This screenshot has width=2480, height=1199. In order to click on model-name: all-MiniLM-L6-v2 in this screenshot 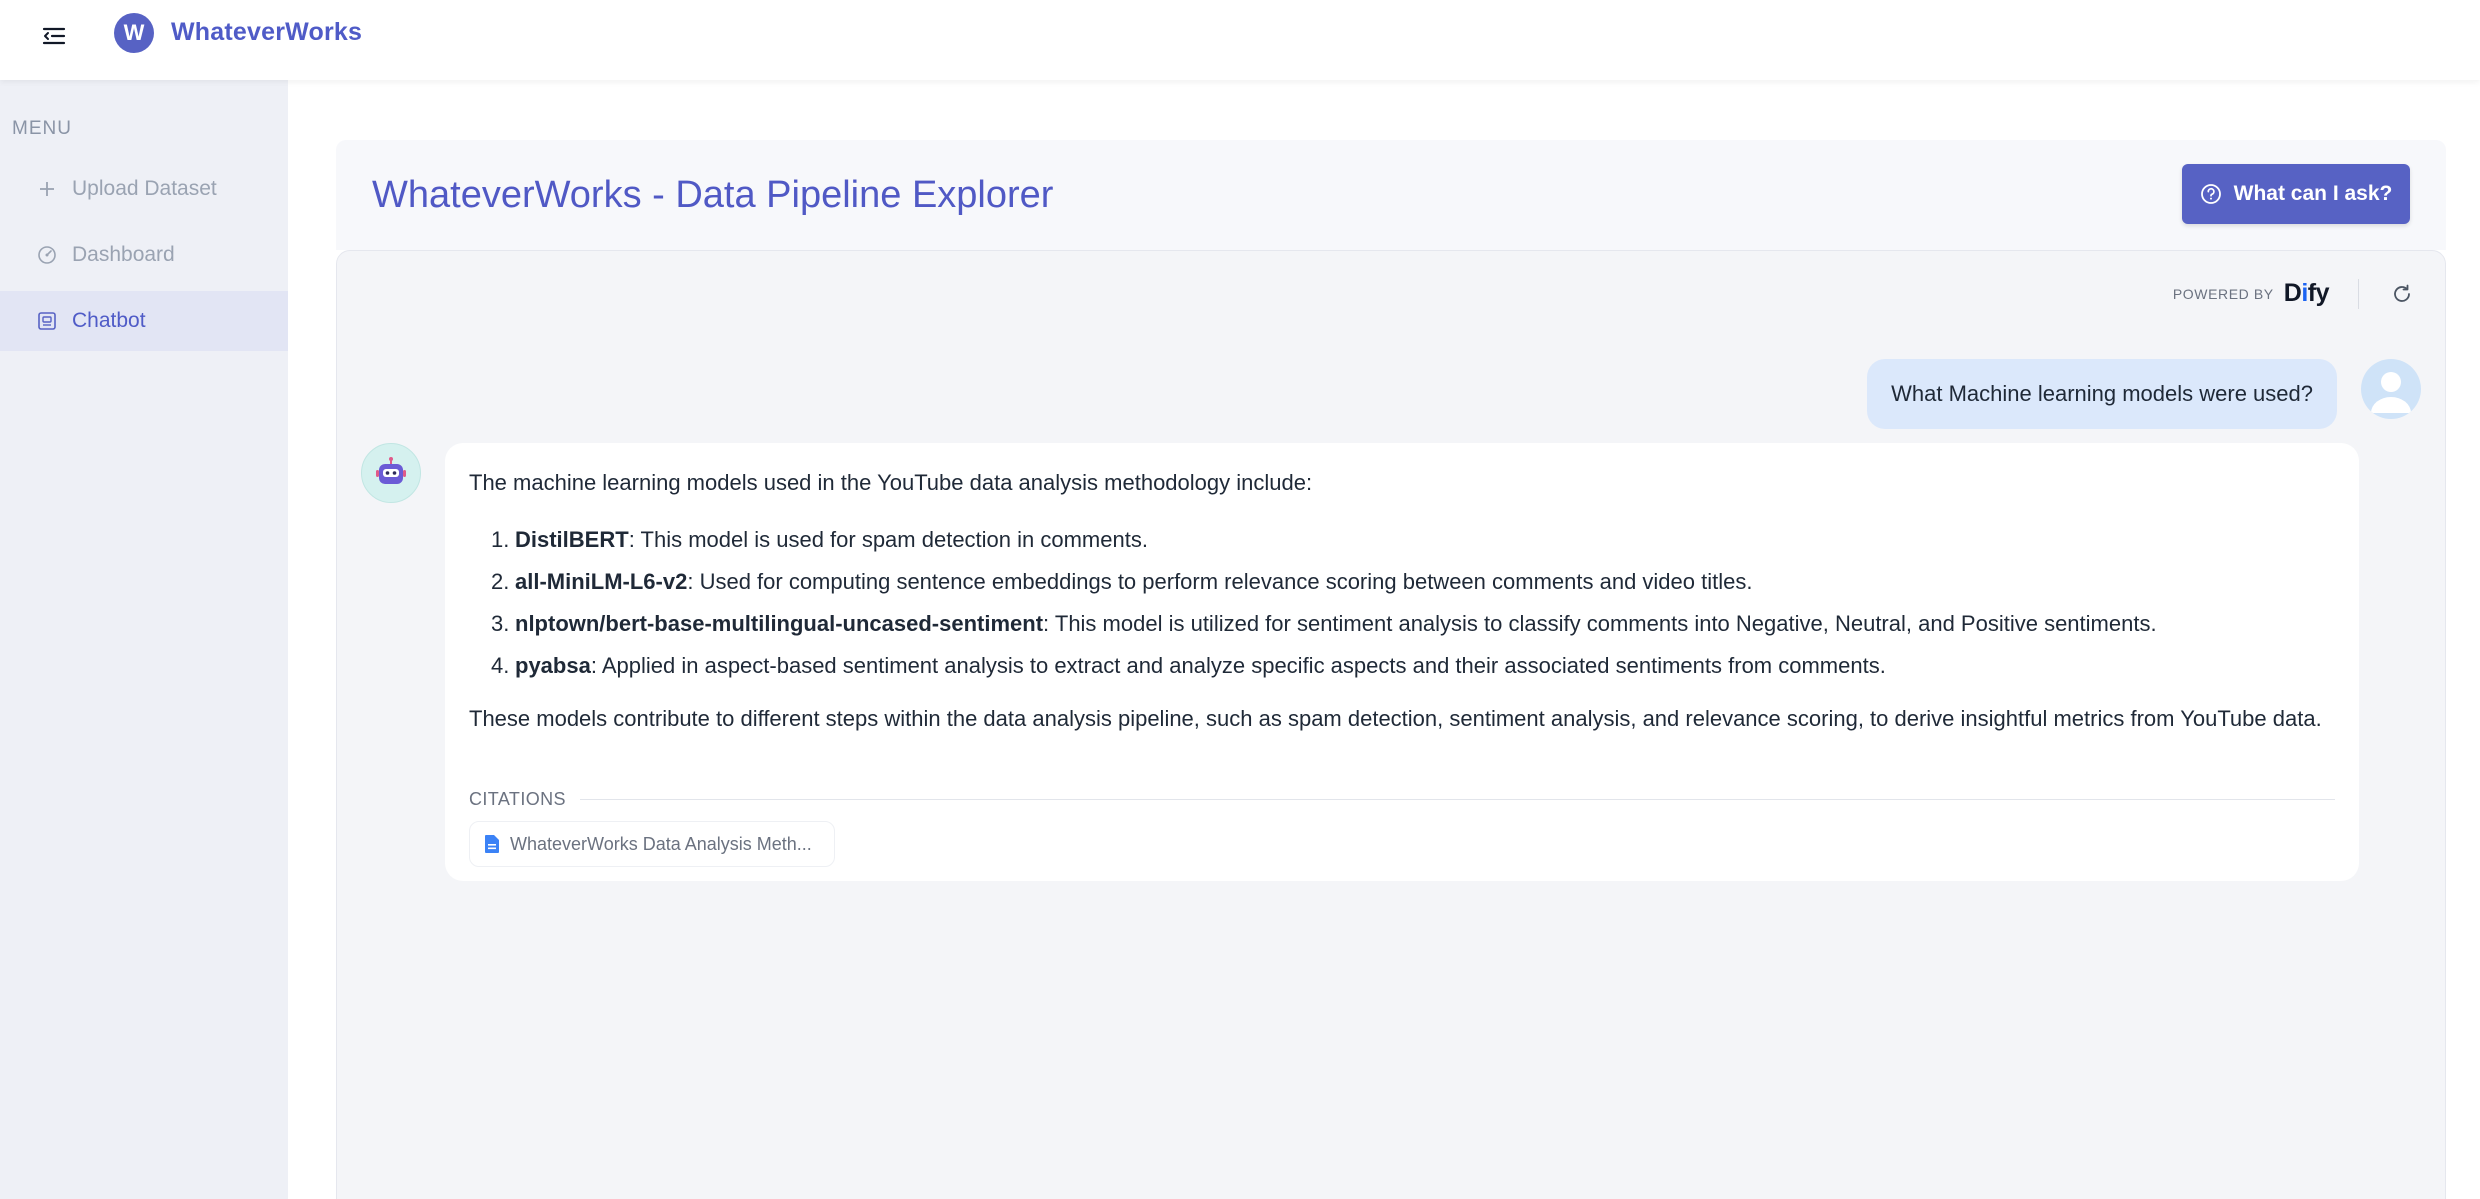, I will do `click(601, 581)`.